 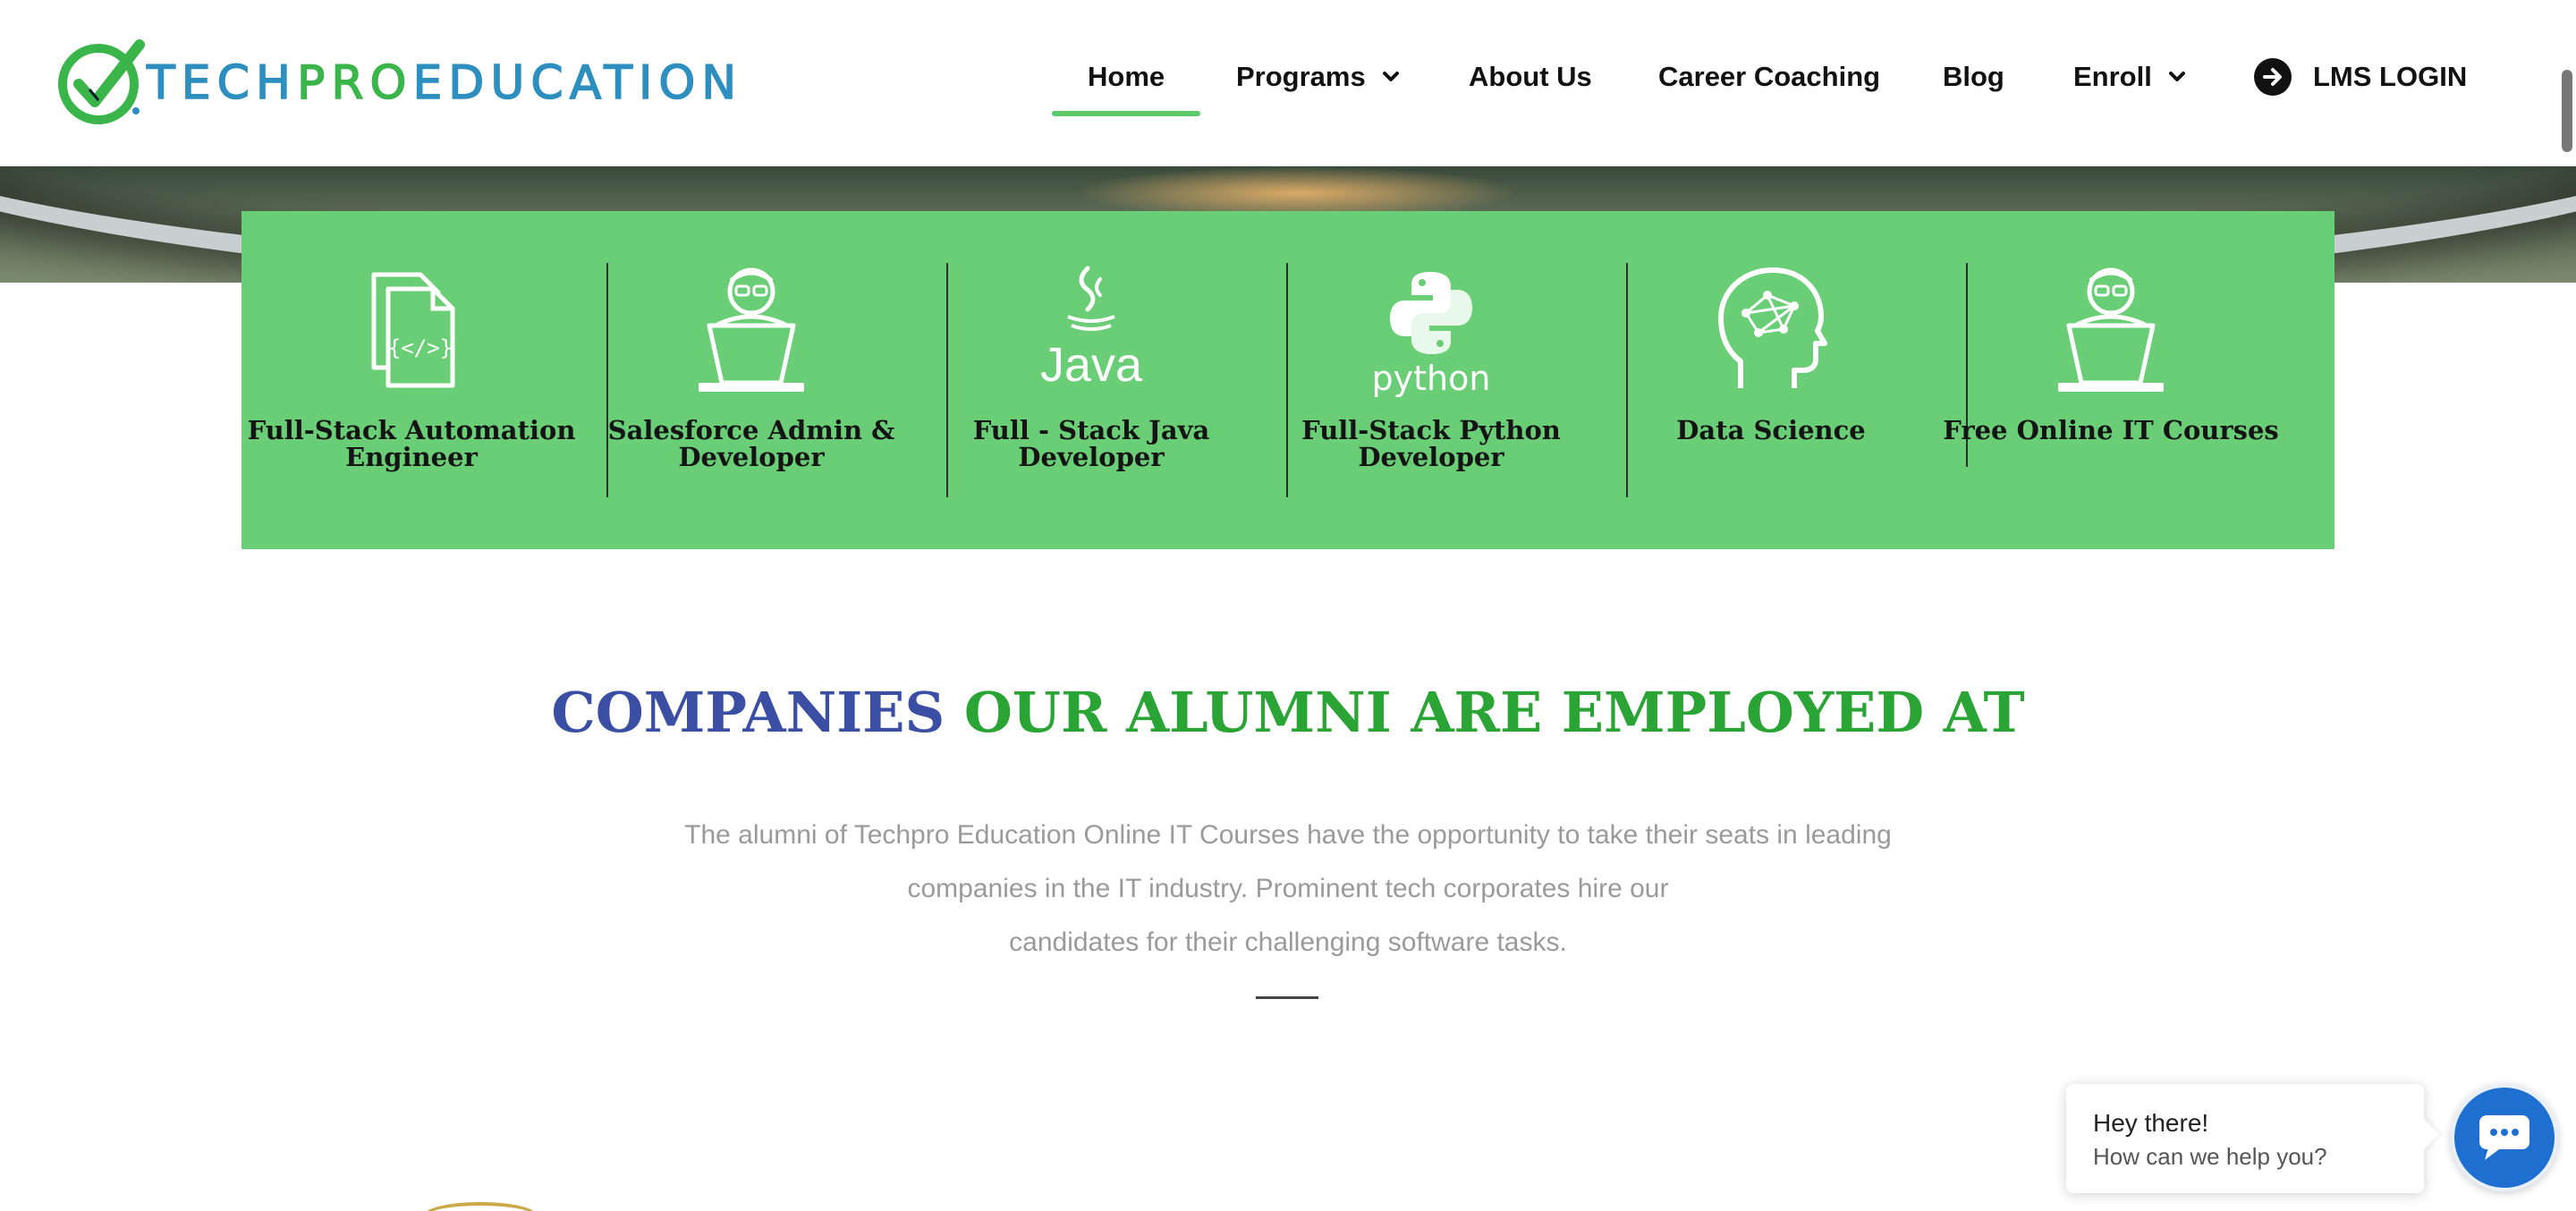 I want to click on arrow-circle-right-icon, so click(x=2273, y=77).